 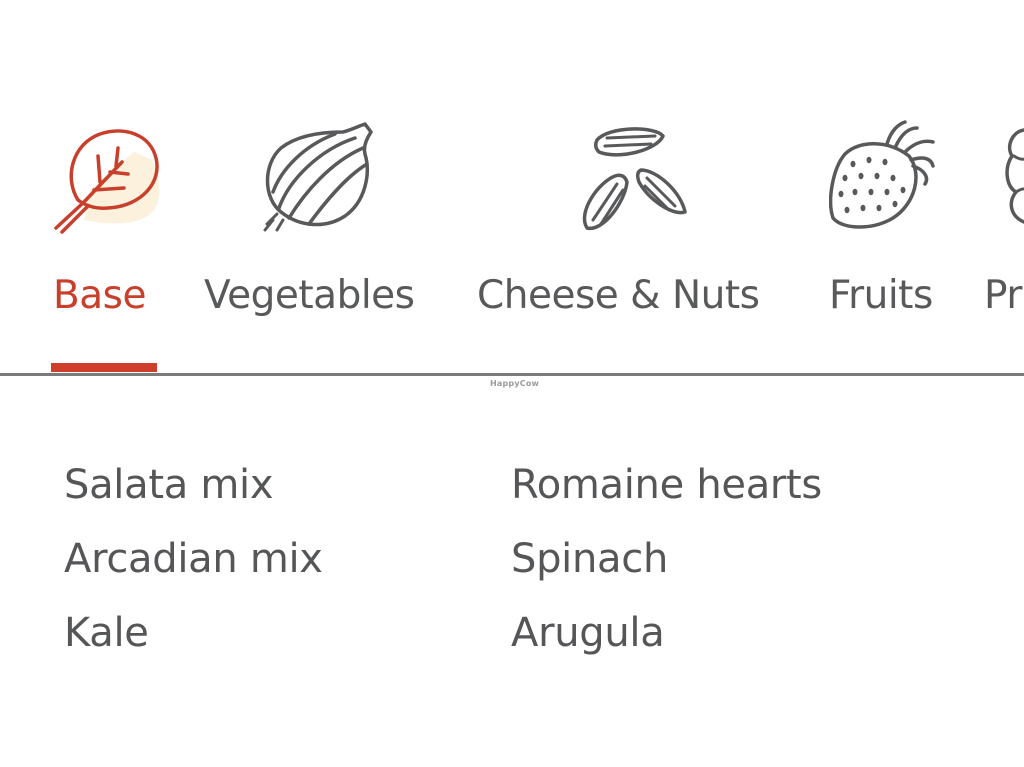 I want to click on active-tab-indicator, so click(x=104, y=367).